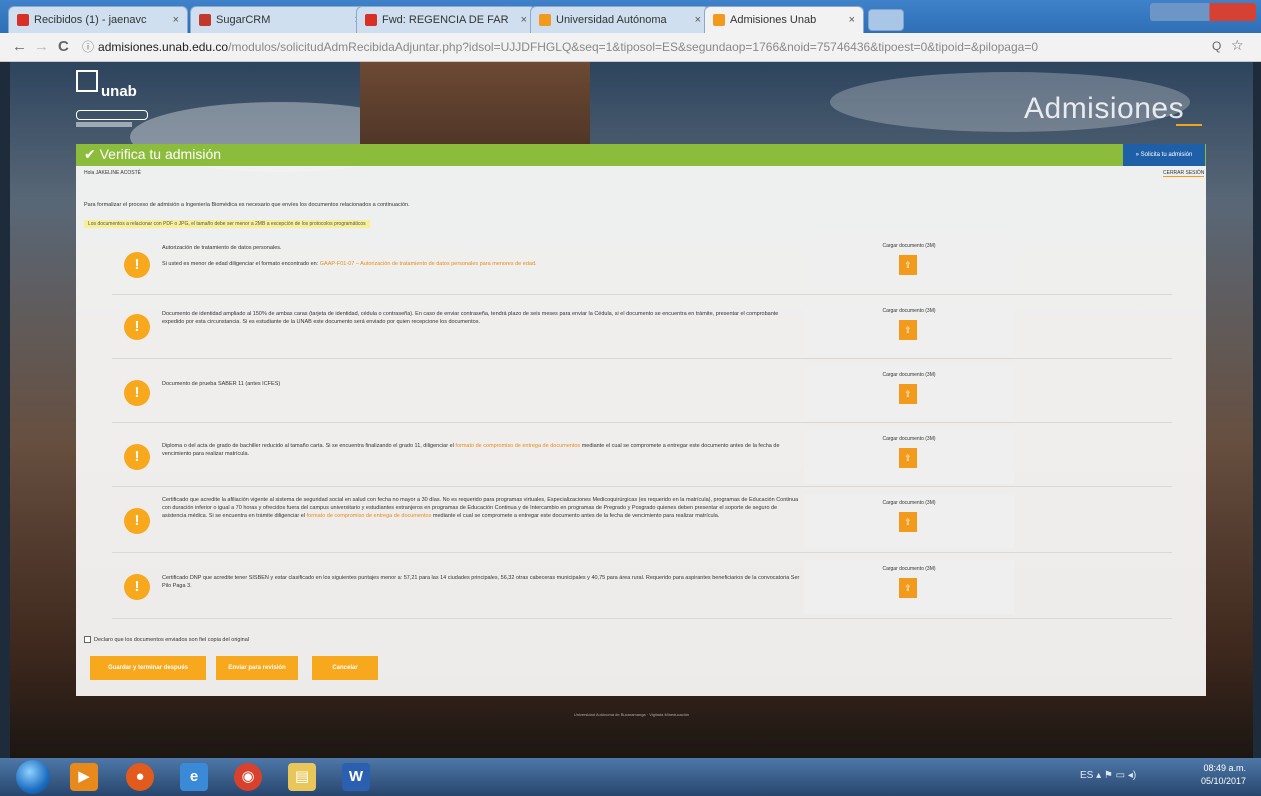 Image resolution: width=1261 pixels, height=796 pixels. I want to click on back-icon: ←, so click(19, 46).